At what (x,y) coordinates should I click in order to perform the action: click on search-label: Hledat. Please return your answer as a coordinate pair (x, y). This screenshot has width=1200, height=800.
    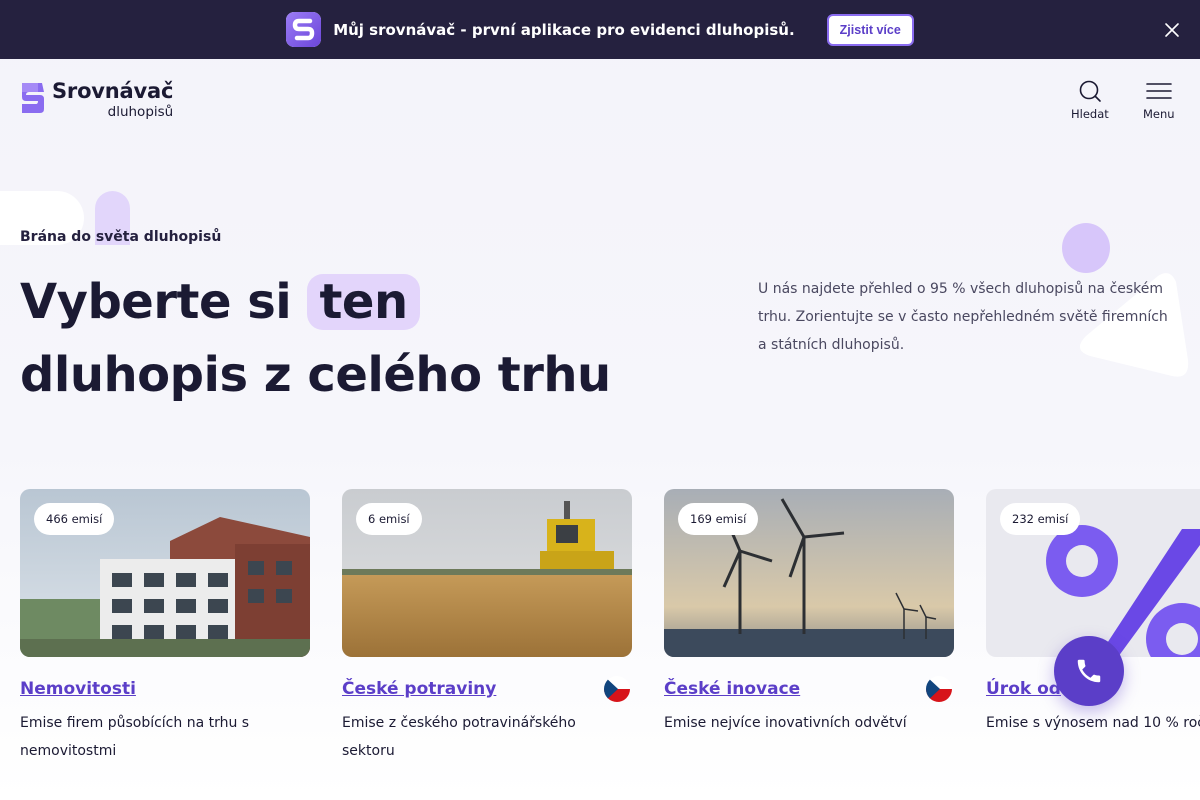
    Looking at the image, I should click on (1090, 114).